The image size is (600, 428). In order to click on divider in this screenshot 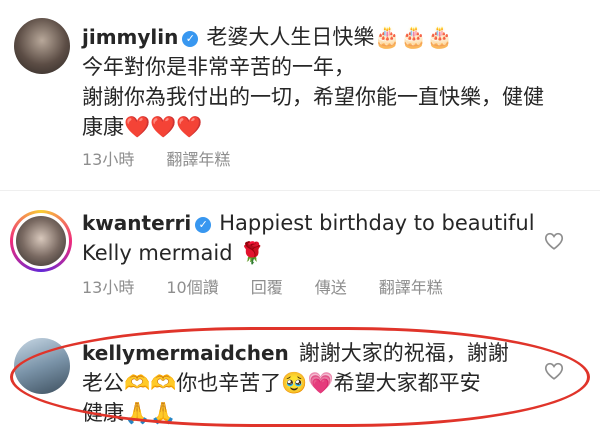, I will do `click(300, 190)`.